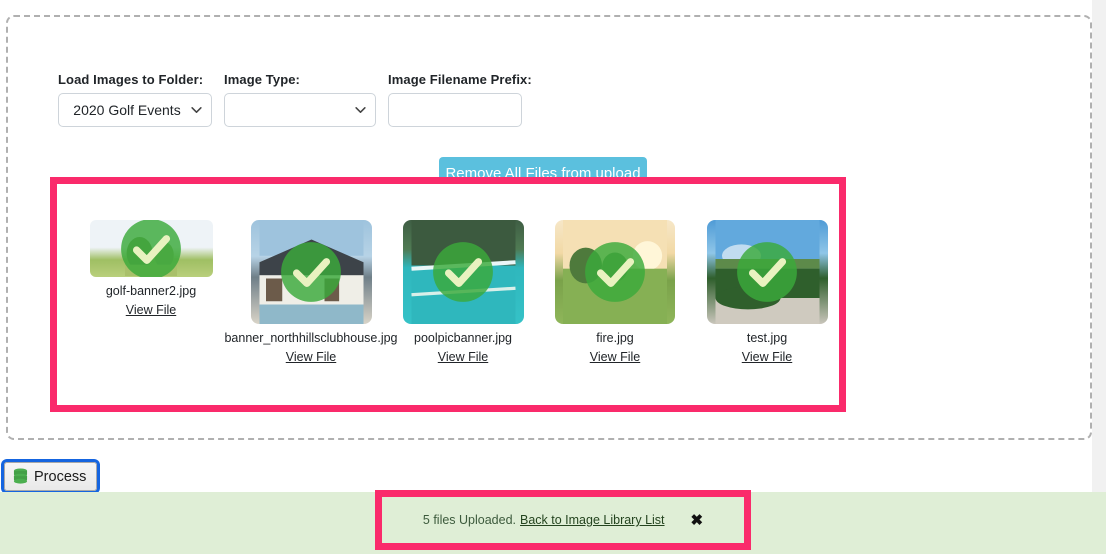  Describe the element at coordinates (20, 476) in the screenshot. I see `database-stack-icon` at that location.